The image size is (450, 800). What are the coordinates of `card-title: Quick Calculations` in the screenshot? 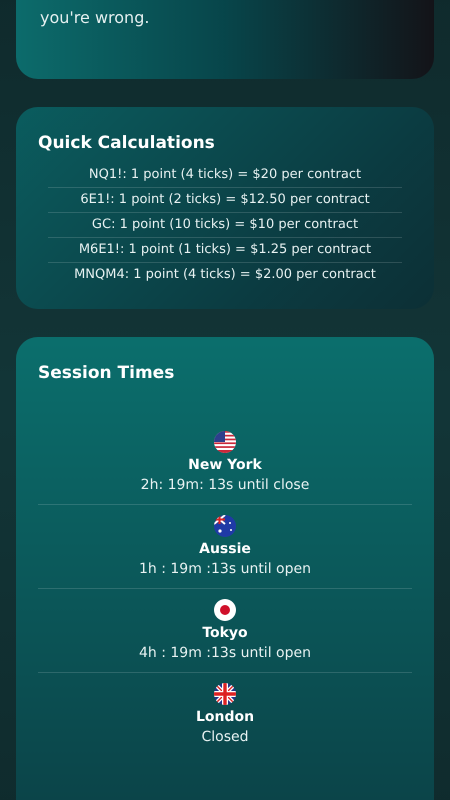 It's located at (127, 143).